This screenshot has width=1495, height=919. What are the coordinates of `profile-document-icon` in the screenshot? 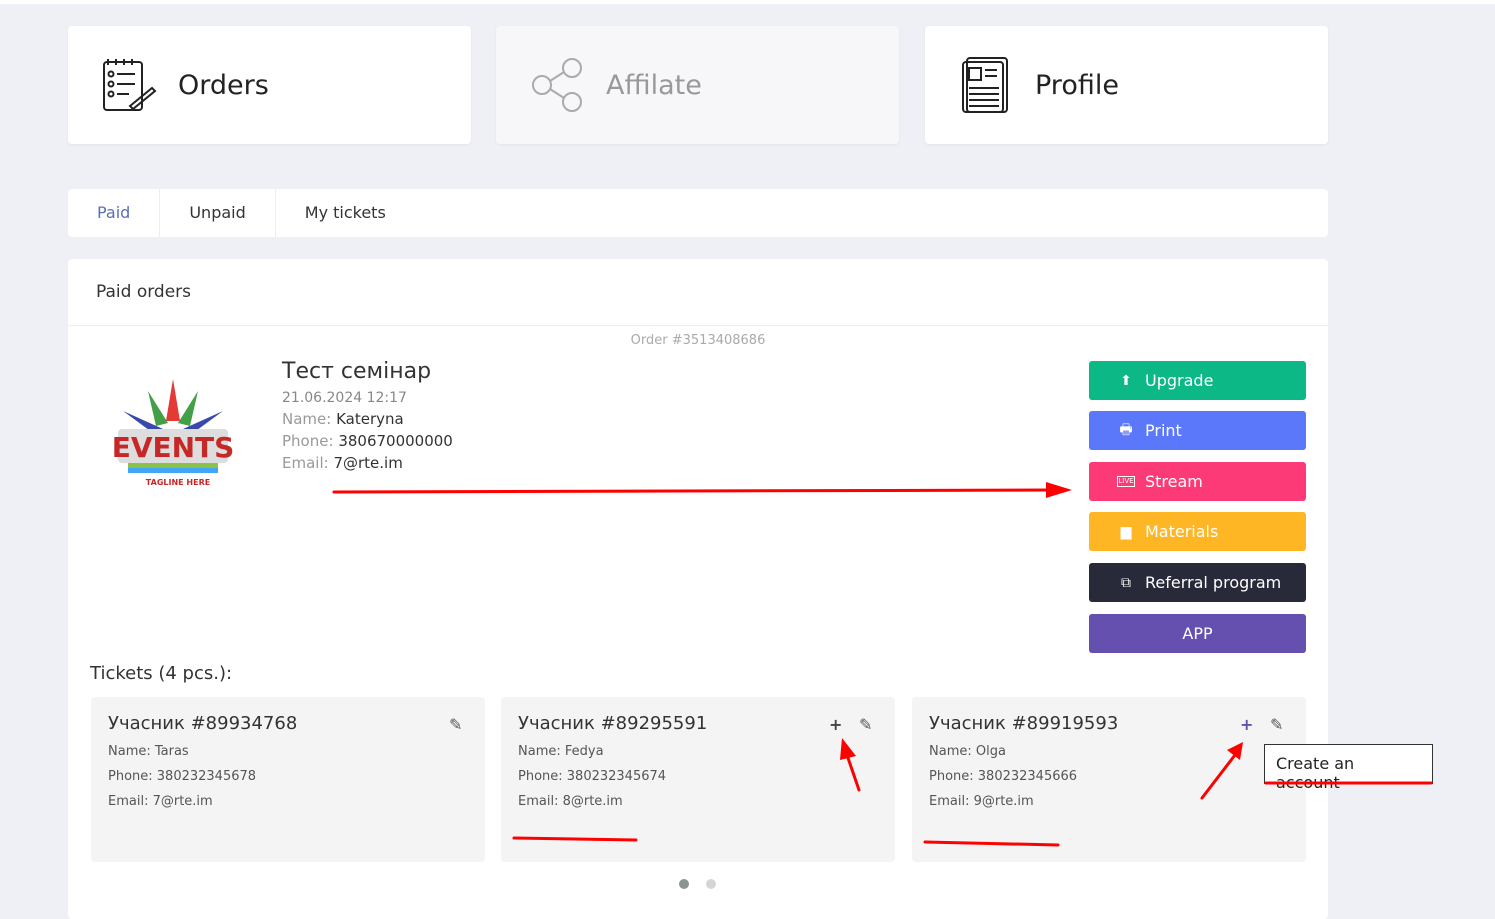 It's located at (985, 85).